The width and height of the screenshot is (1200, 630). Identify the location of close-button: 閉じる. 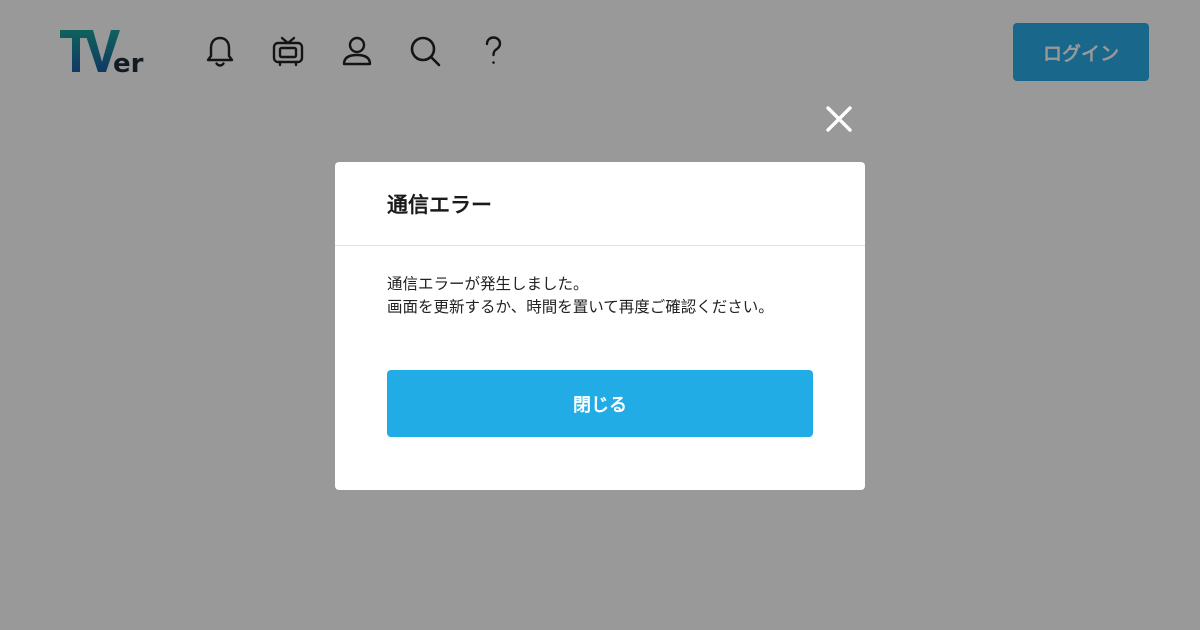
(600, 403).